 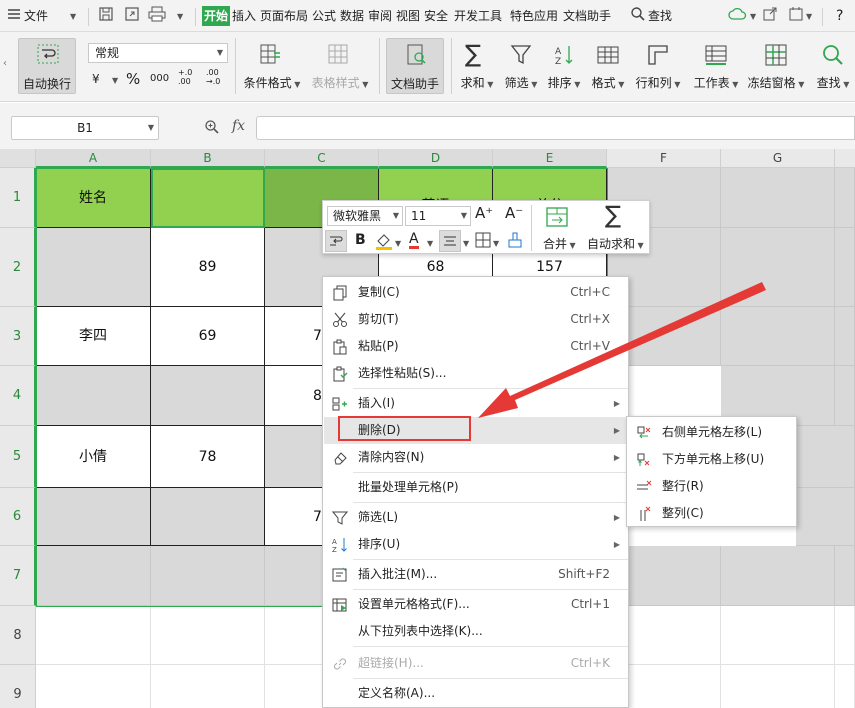 What do you see at coordinates (208, 158) in the screenshot?
I see `column-header-B: B` at bounding box center [208, 158].